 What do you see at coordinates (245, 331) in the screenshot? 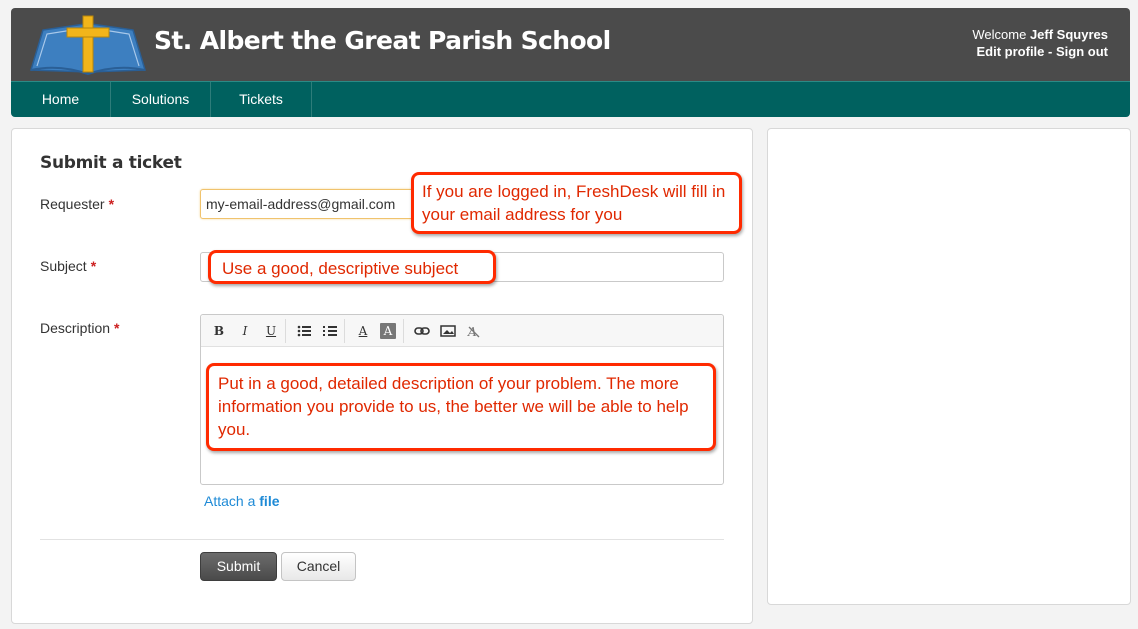
I see `italic-button: I` at bounding box center [245, 331].